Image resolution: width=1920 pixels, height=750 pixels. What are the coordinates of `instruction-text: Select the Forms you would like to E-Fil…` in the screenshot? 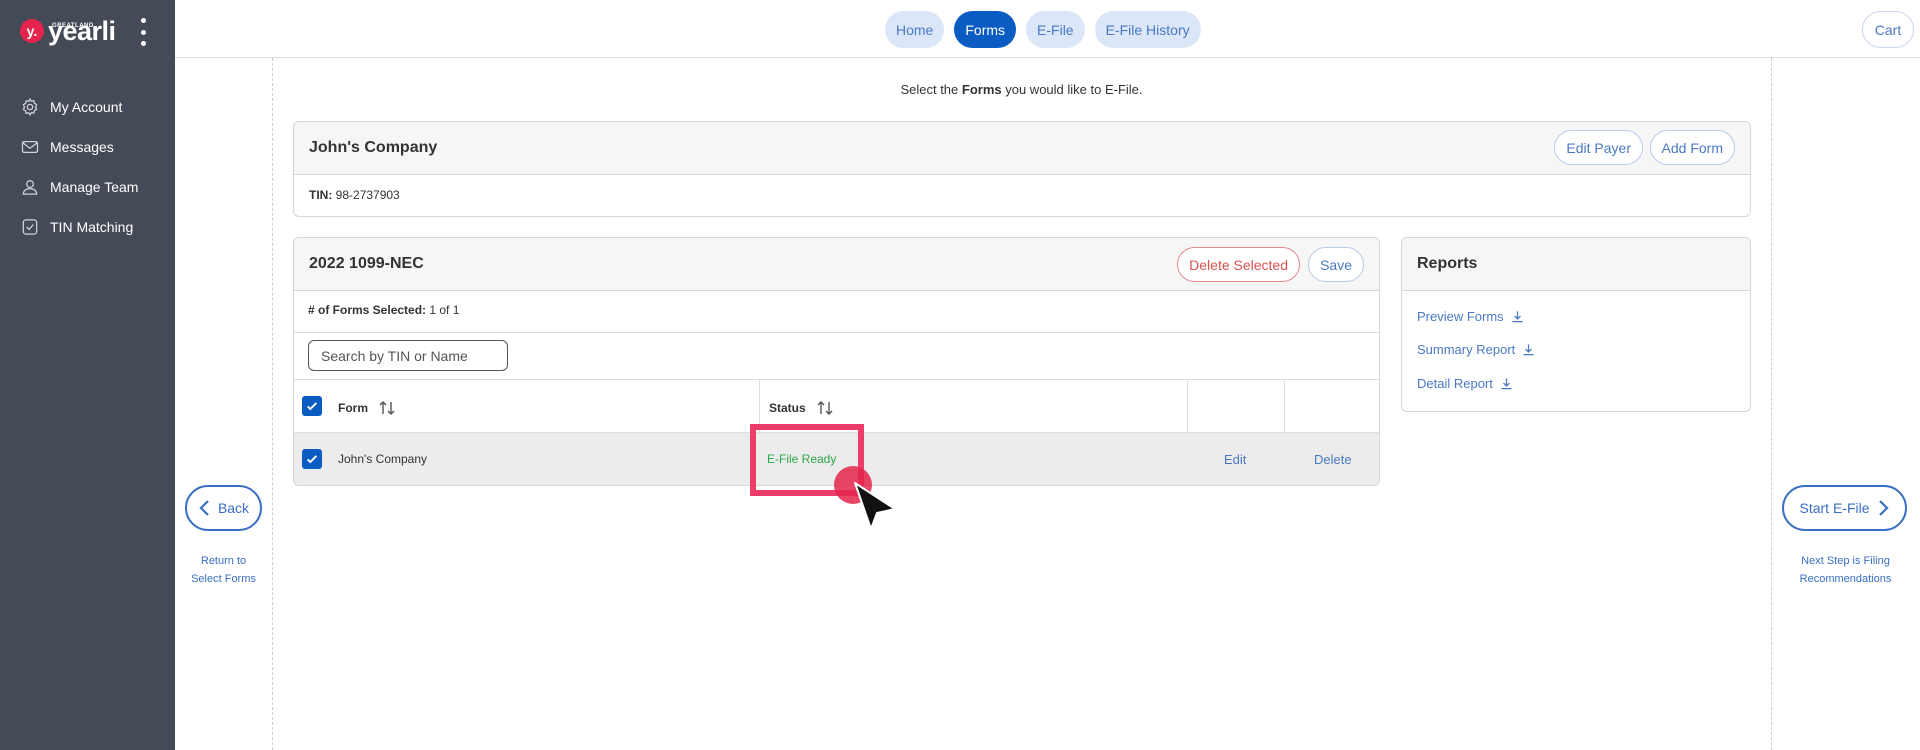 It's located at (1021, 89).